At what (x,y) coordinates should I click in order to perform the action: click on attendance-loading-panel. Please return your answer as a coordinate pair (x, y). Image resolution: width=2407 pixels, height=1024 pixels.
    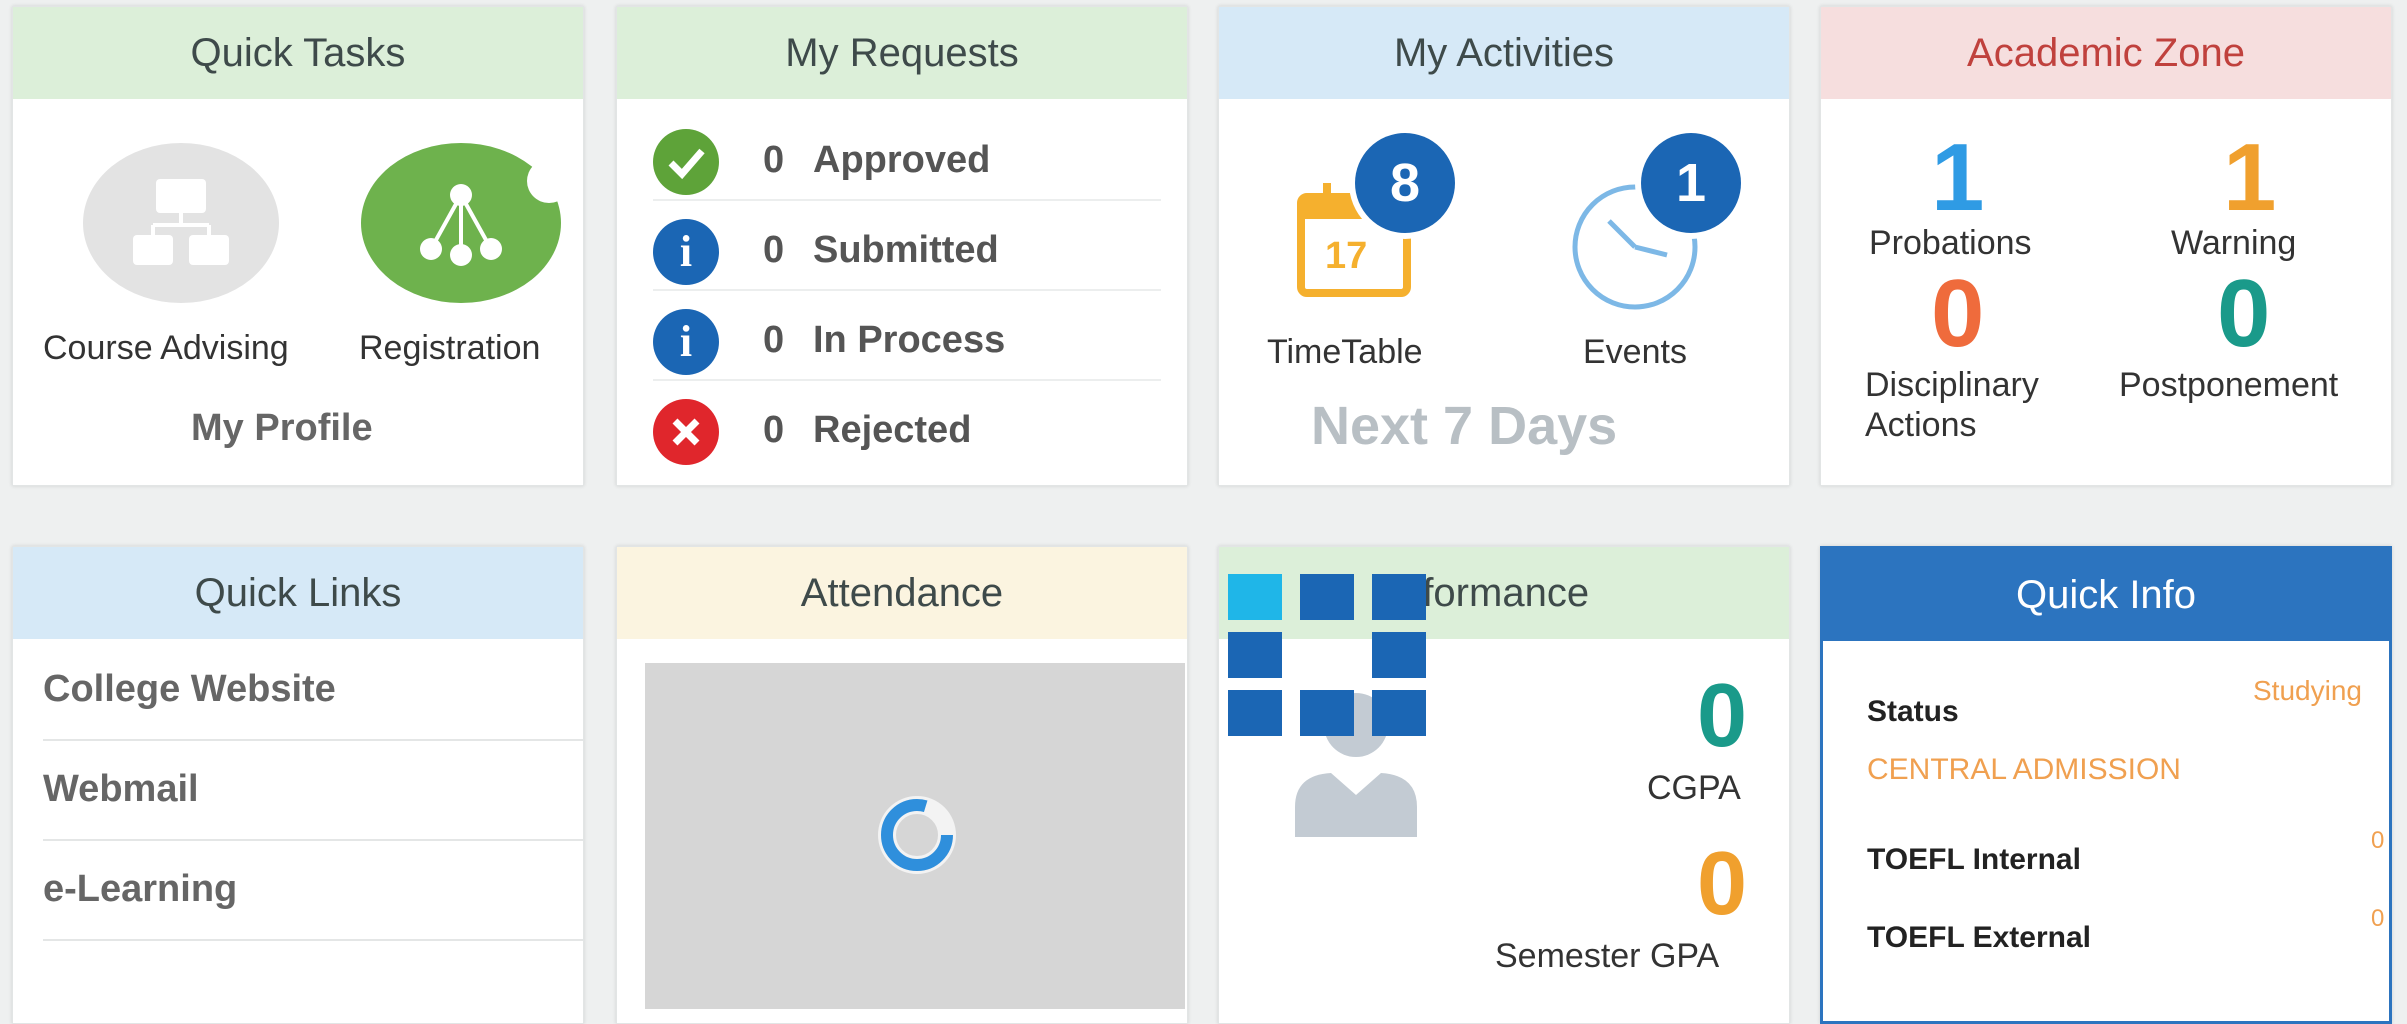
    Looking at the image, I should click on (915, 836).